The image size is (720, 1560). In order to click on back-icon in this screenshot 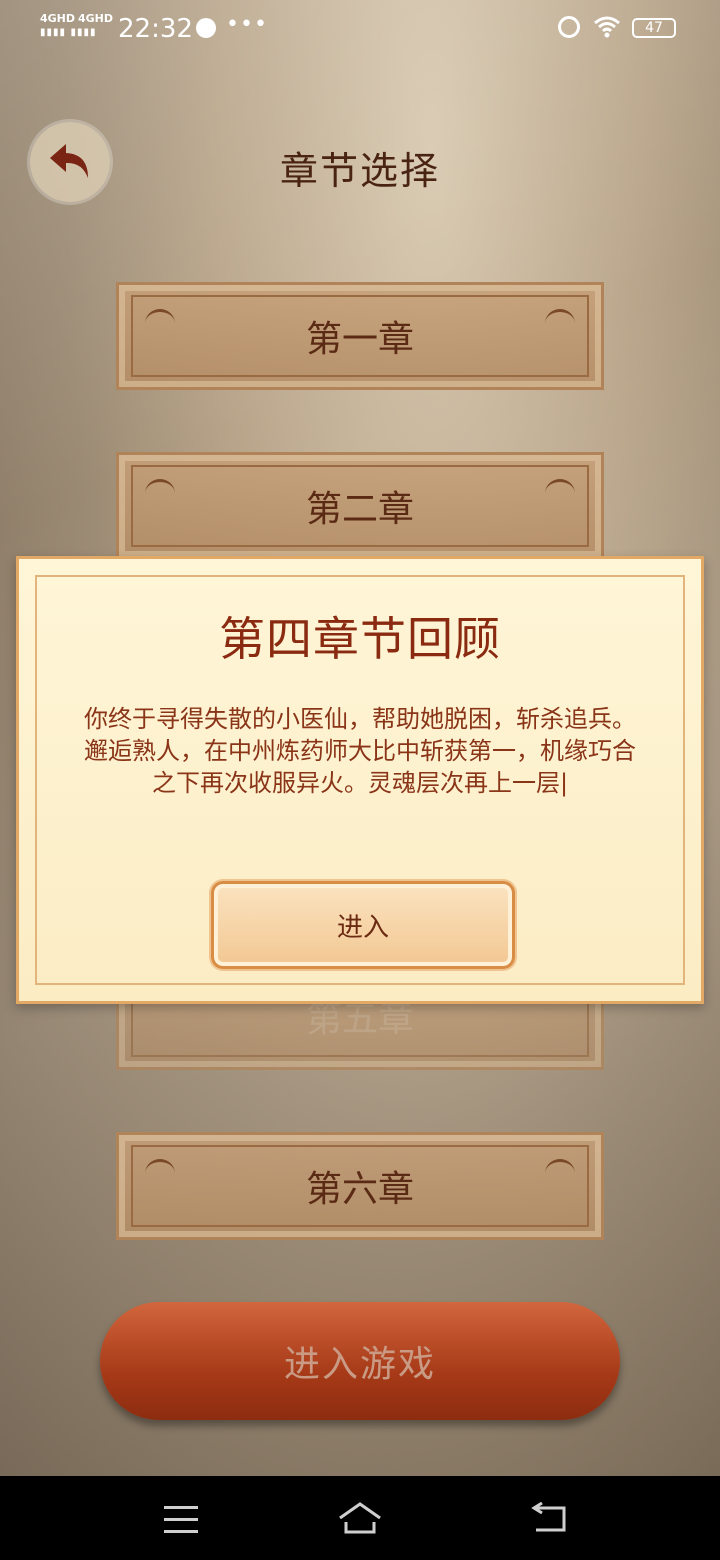, I will do `click(550, 1518)`.